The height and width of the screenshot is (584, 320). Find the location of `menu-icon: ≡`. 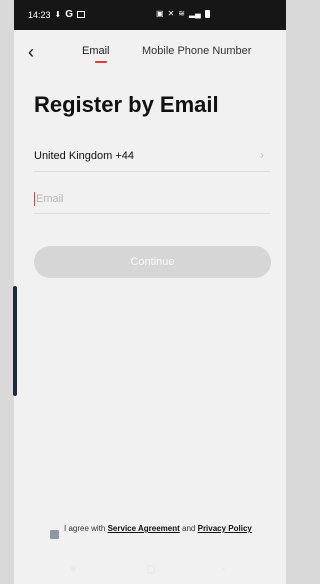

menu-icon: ≡ is located at coordinates (73, 569).